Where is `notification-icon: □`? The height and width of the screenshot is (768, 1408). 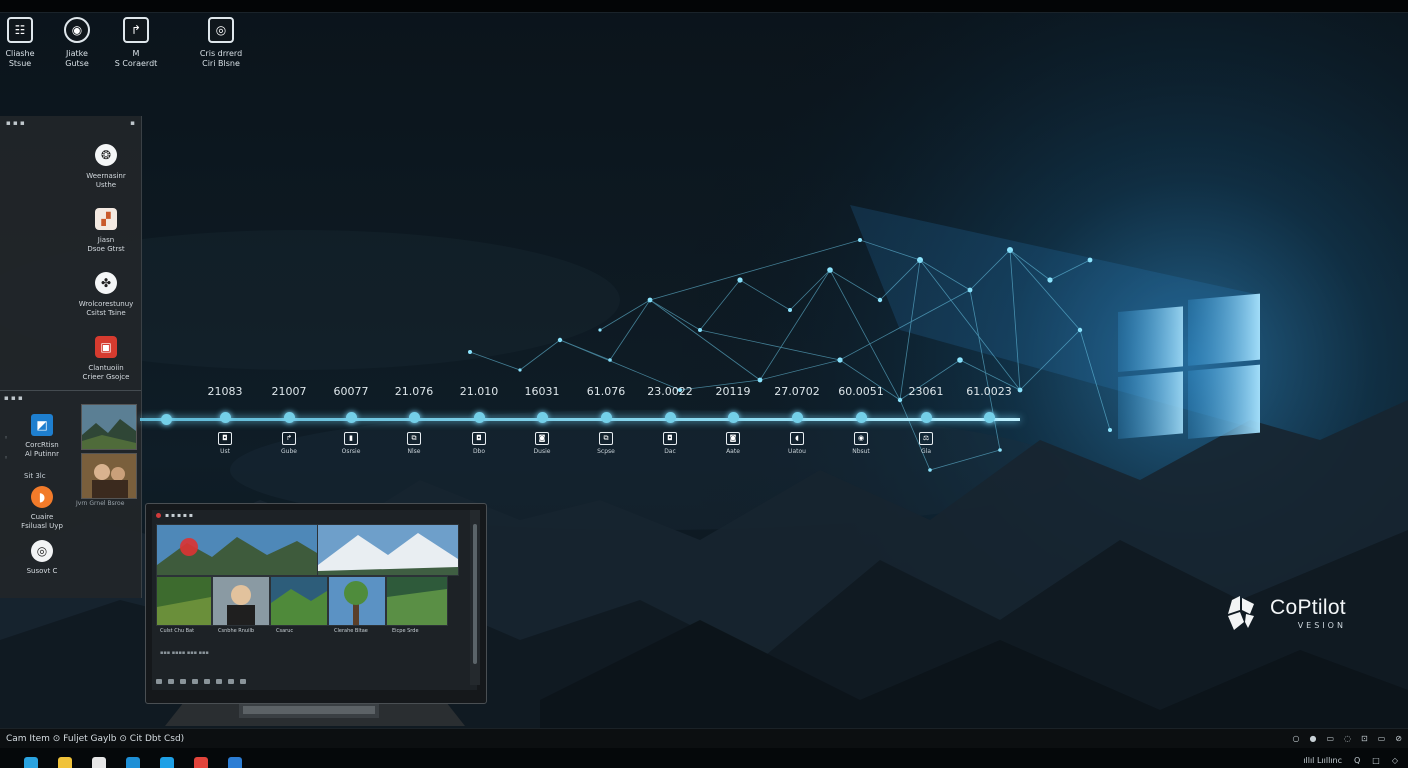
notification-icon: □ is located at coordinates (1376, 760).